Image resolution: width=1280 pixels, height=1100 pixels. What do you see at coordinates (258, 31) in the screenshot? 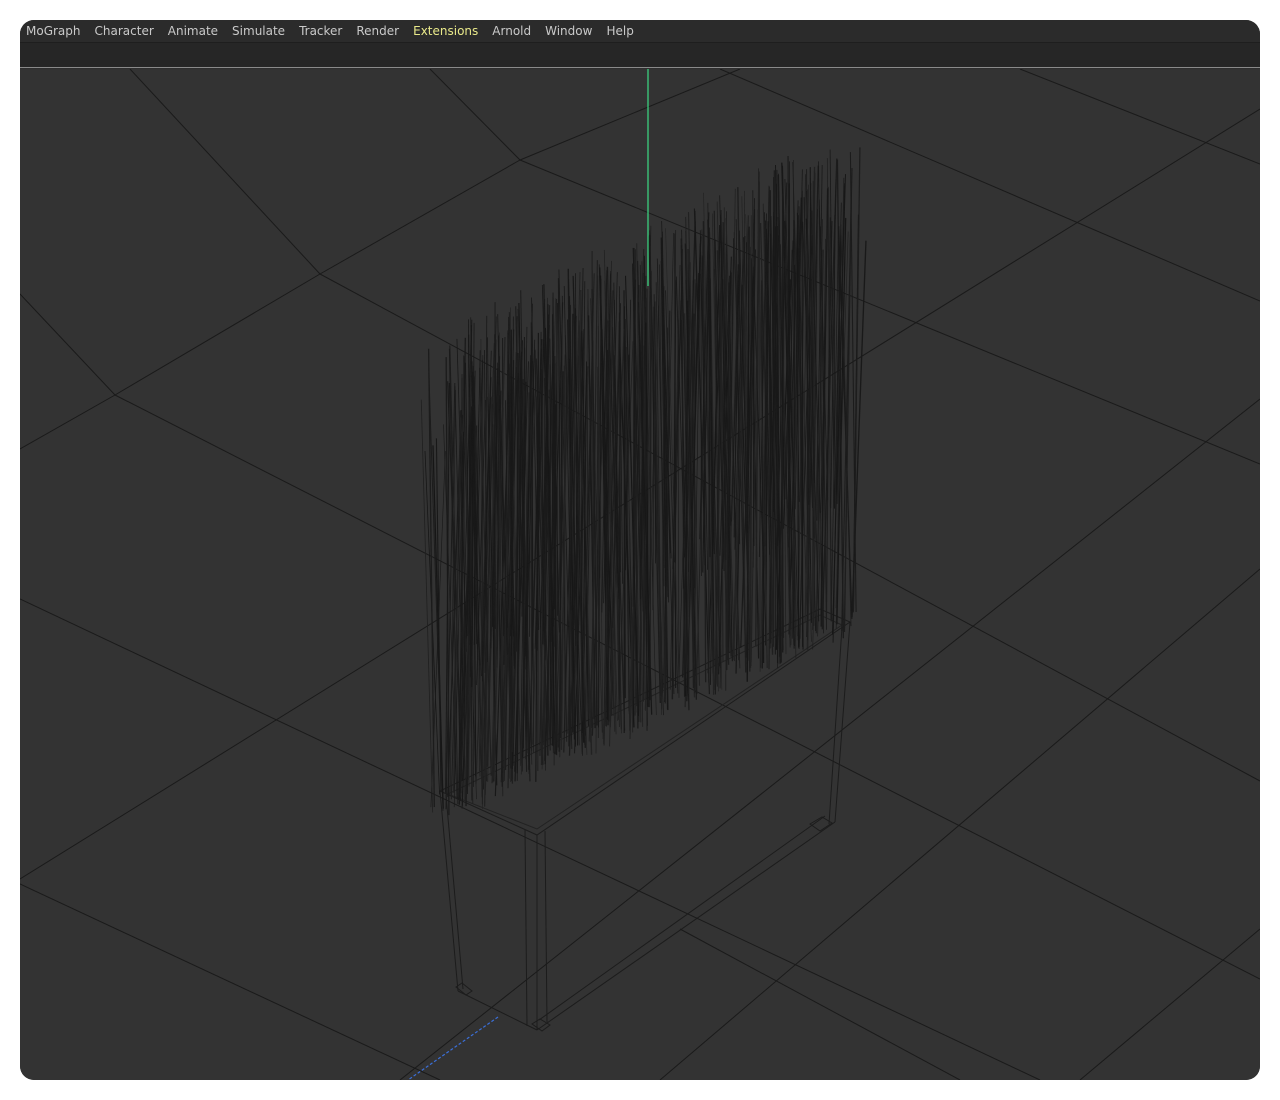
I see `menu-simulate: Simulate` at bounding box center [258, 31].